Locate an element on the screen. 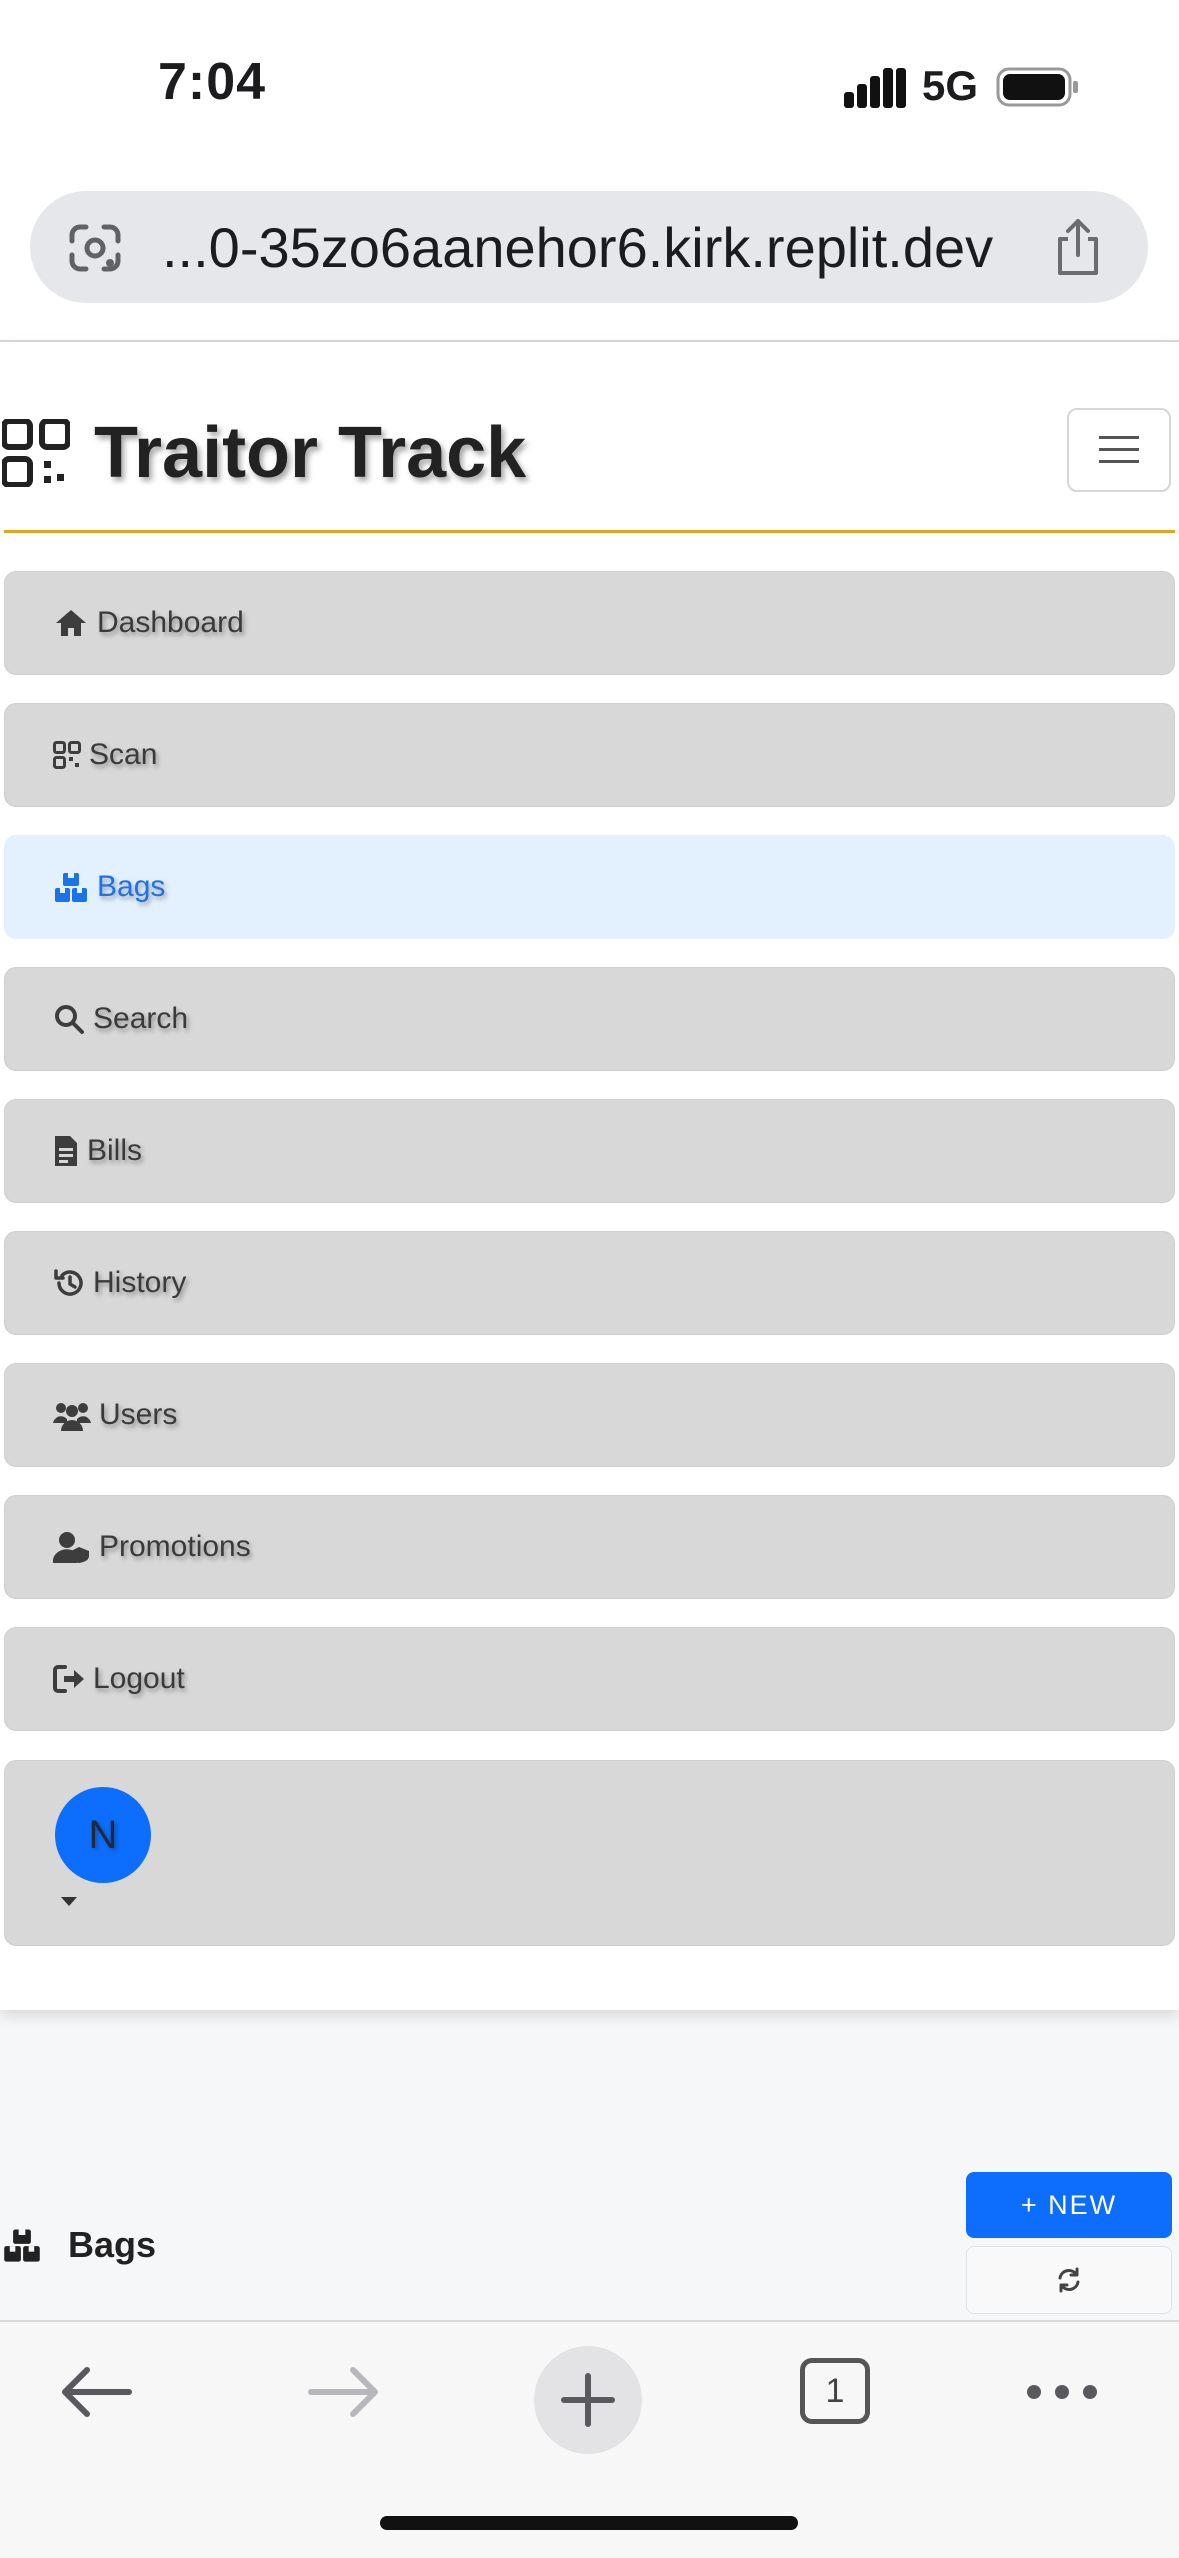 The width and height of the screenshot is (1179, 2558). forward-button is located at coordinates (344, 2392).